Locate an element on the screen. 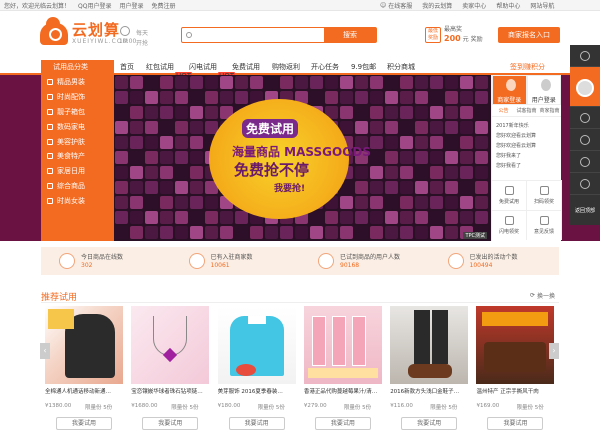 This screenshot has height=440, width=600. nav-item-6: 9.9包邮 is located at coordinates (369, 67).